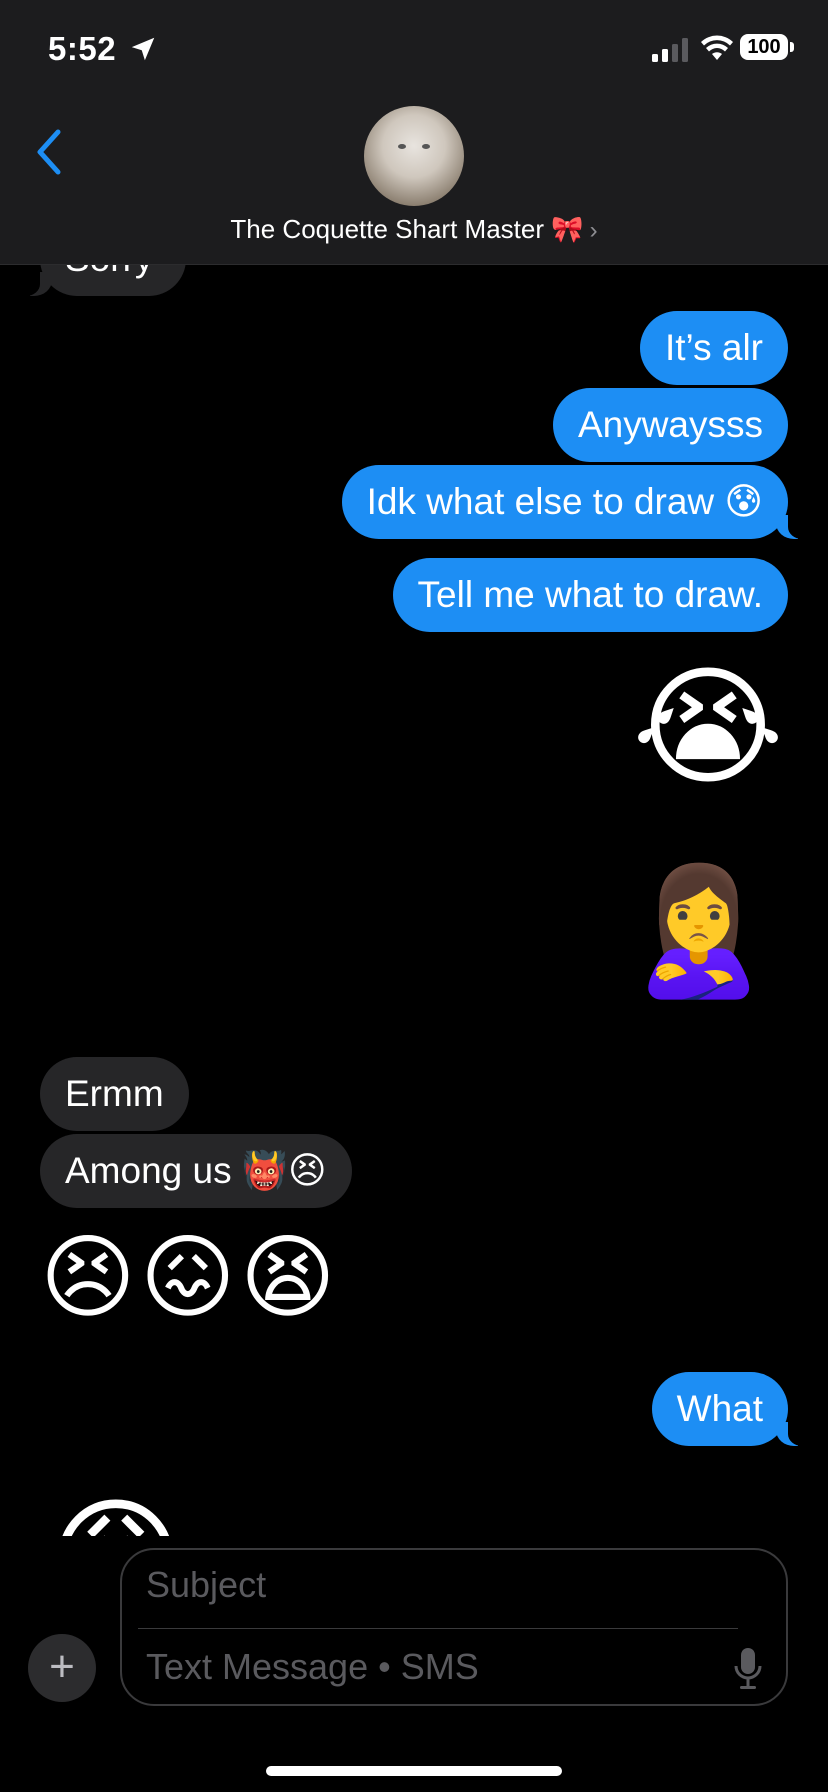 This screenshot has height=1792, width=828. Describe the element at coordinates (670, 50) in the screenshot. I see `signal-icon` at that location.